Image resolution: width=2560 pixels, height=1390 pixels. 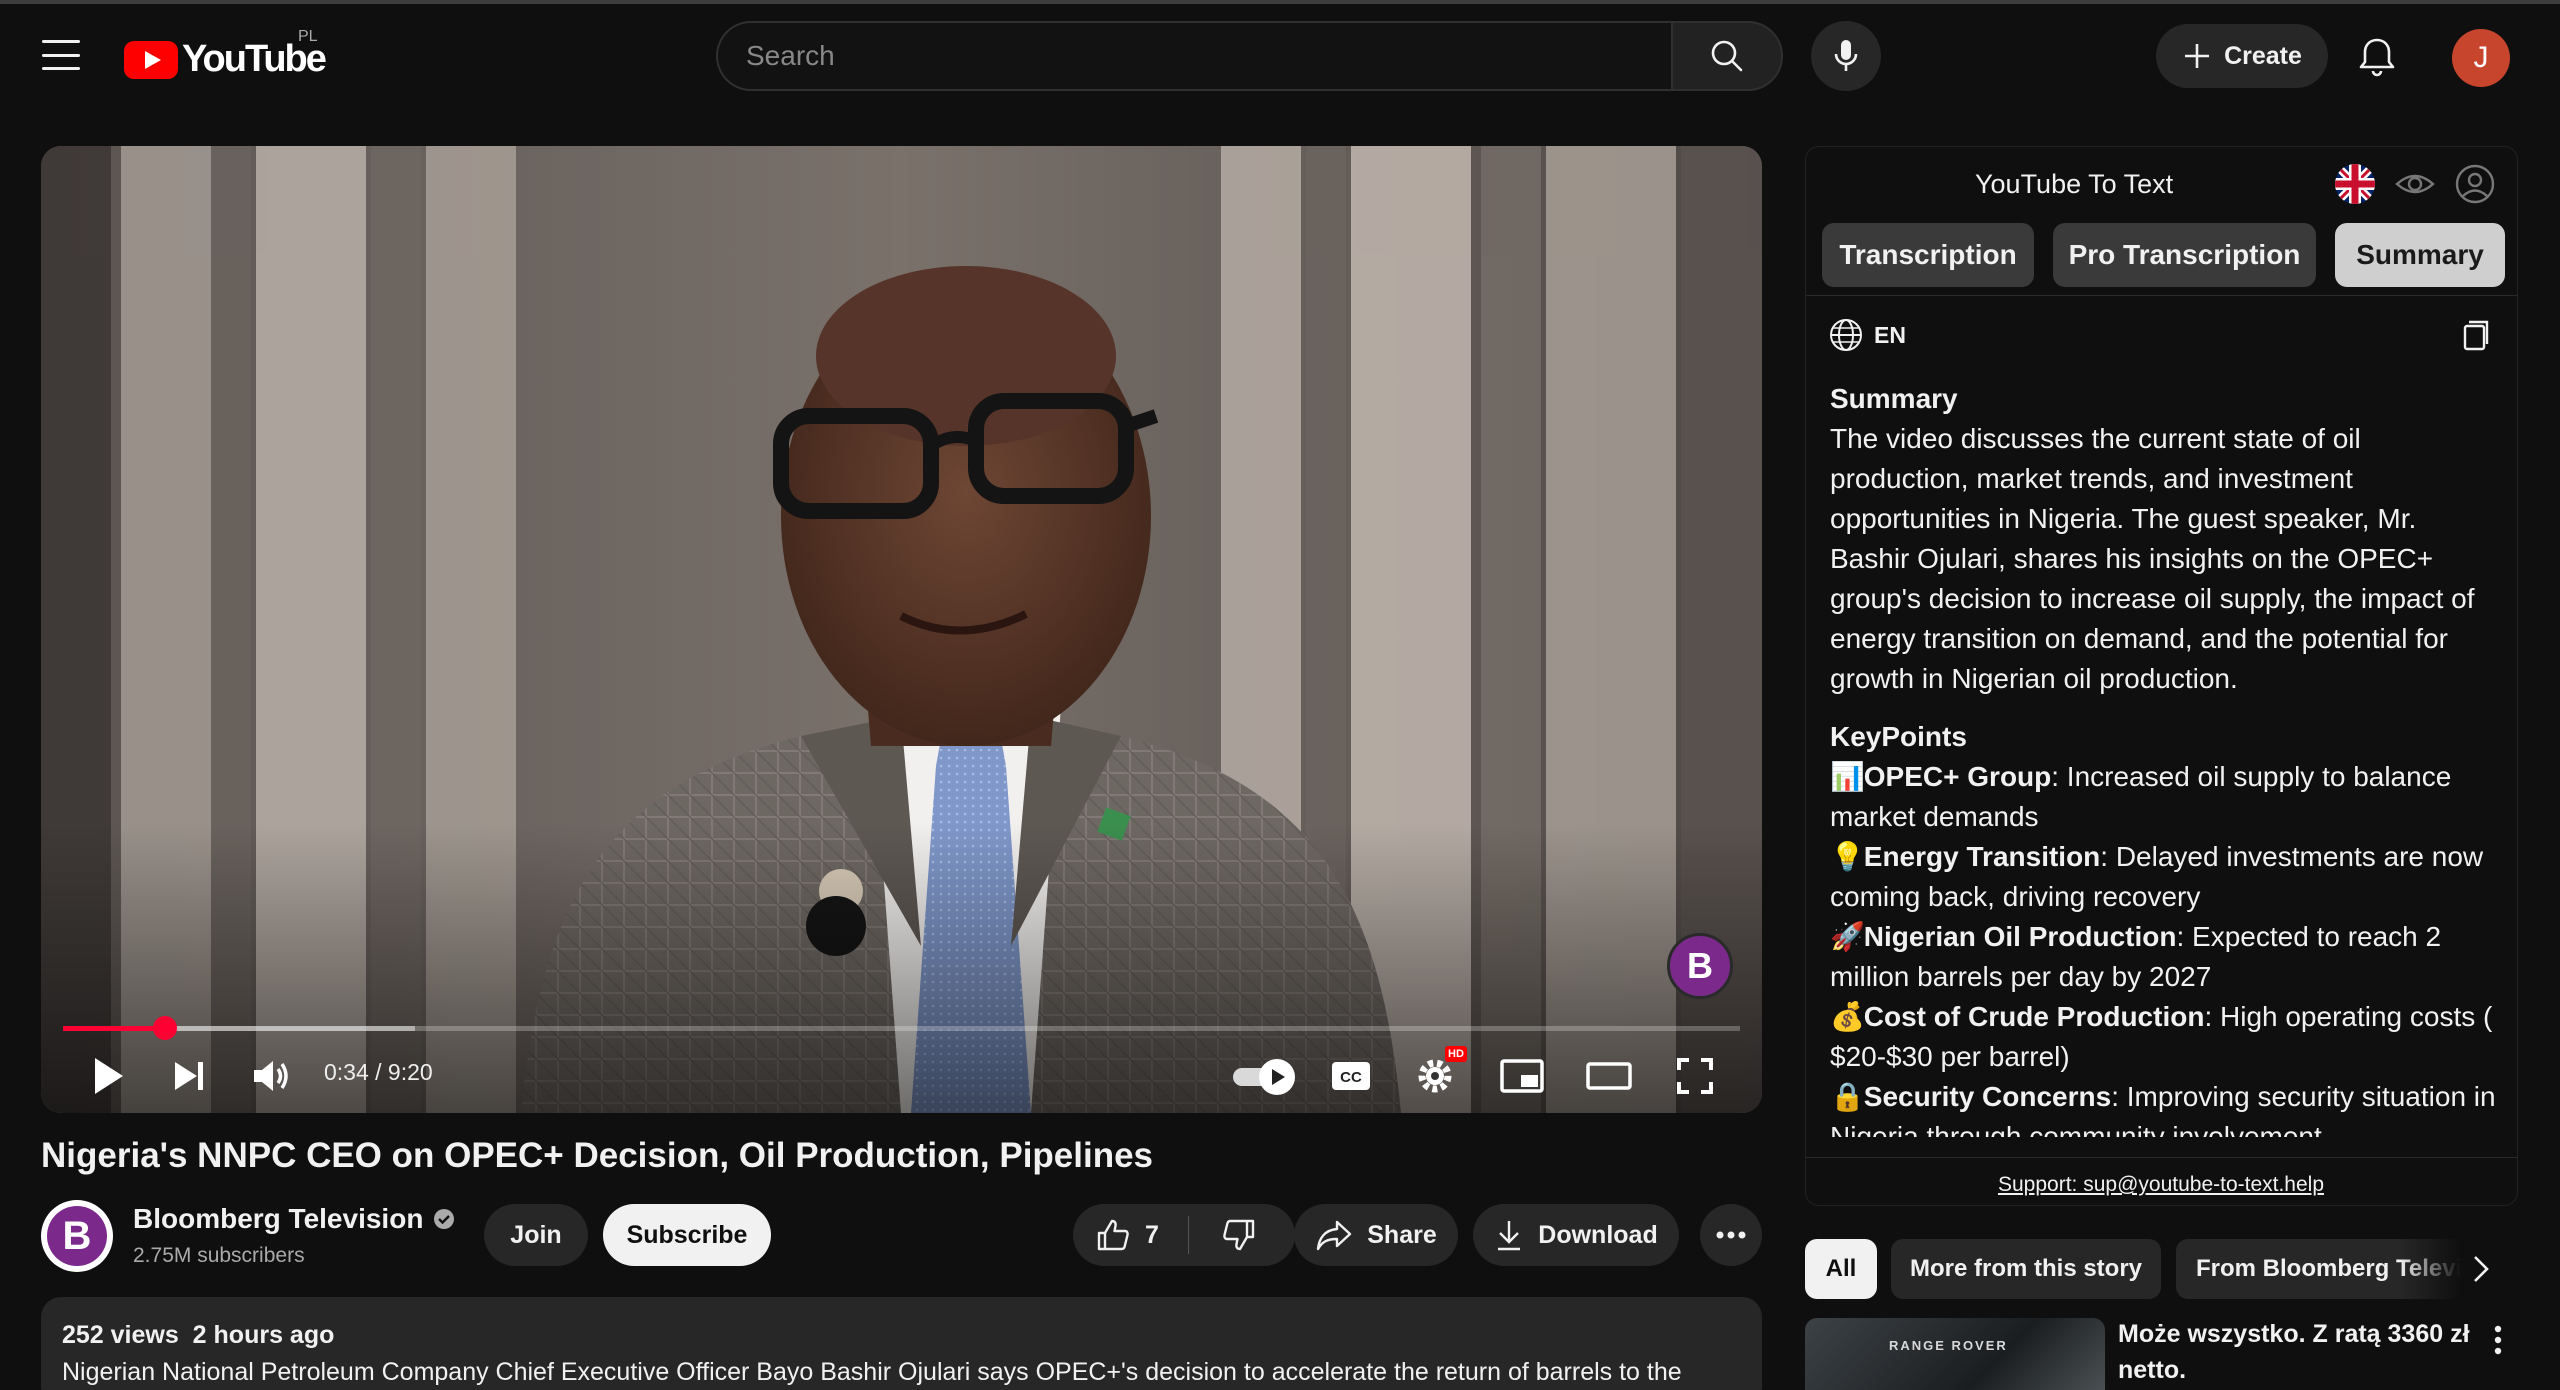 I want to click on panel-divider, so click(x=2161, y=295).